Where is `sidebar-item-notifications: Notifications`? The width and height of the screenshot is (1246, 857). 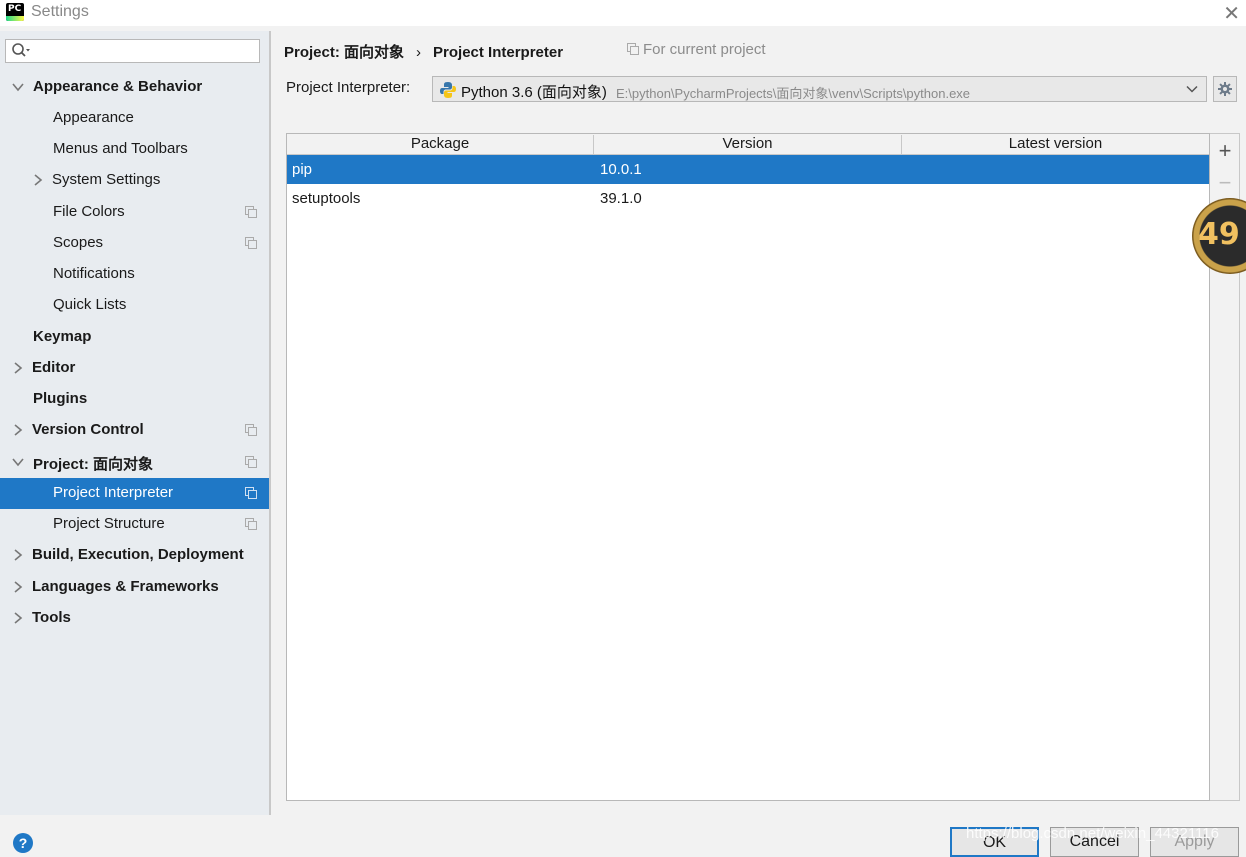 sidebar-item-notifications: Notifications is located at coordinates (134, 274).